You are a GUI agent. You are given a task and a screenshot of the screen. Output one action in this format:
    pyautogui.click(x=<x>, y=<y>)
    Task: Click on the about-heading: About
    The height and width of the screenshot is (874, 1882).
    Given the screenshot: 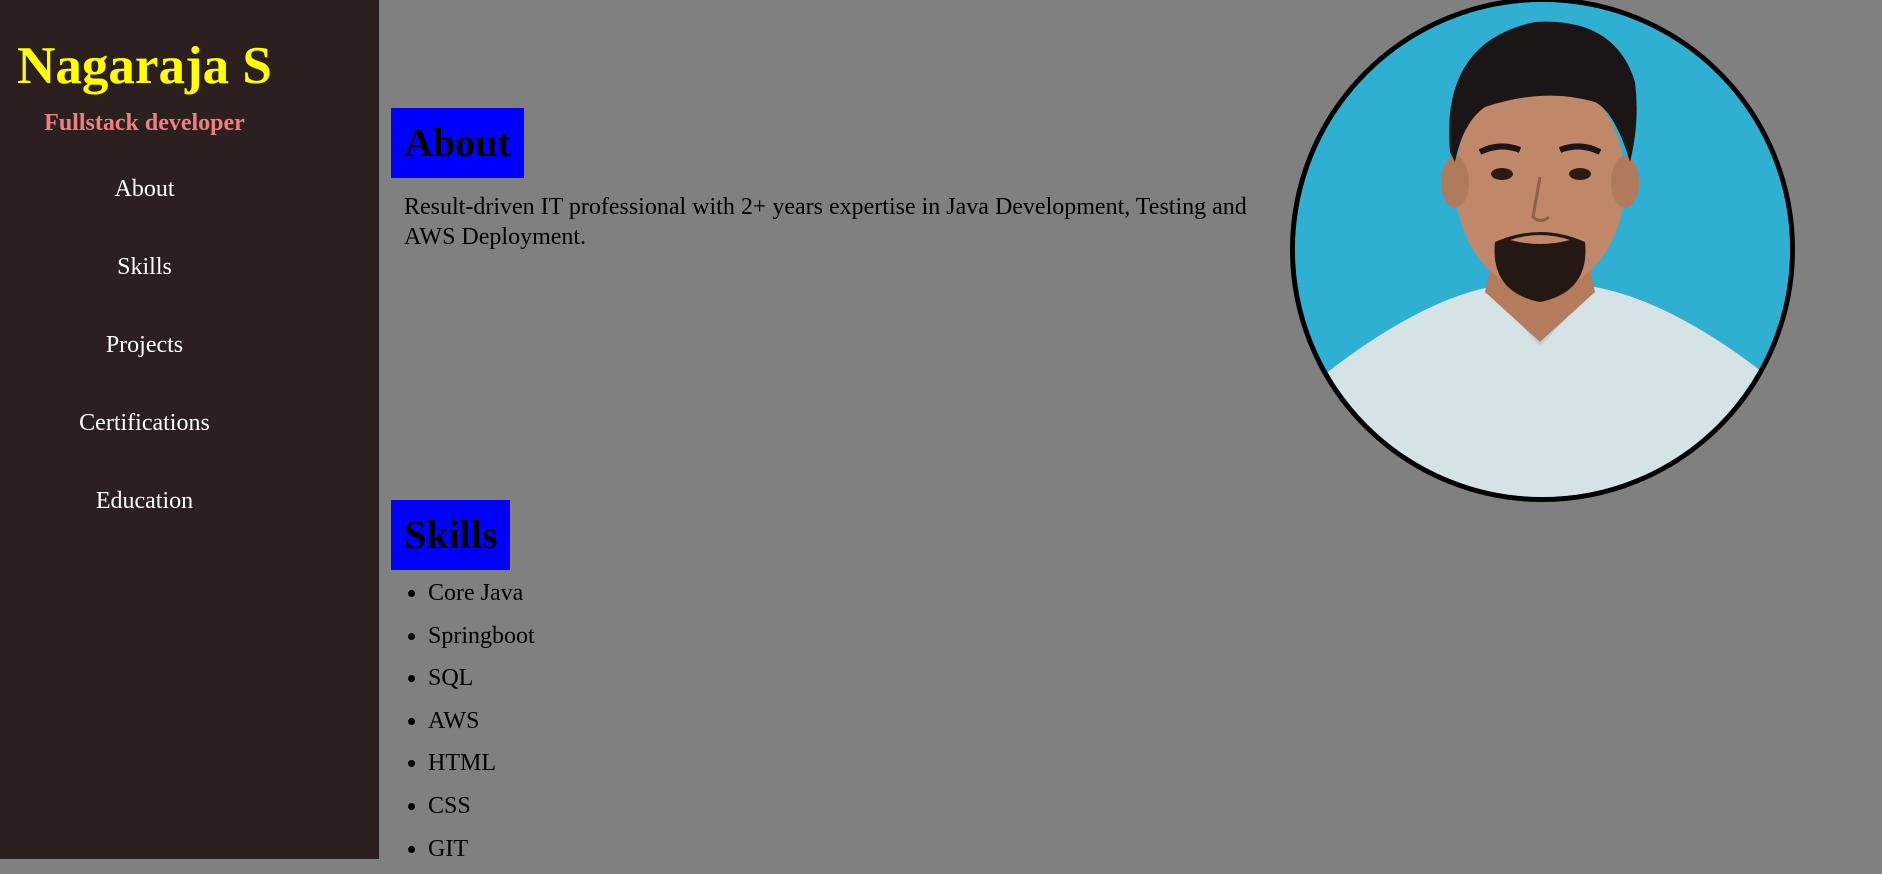 What is the action you would take?
    pyautogui.click(x=457, y=143)
    